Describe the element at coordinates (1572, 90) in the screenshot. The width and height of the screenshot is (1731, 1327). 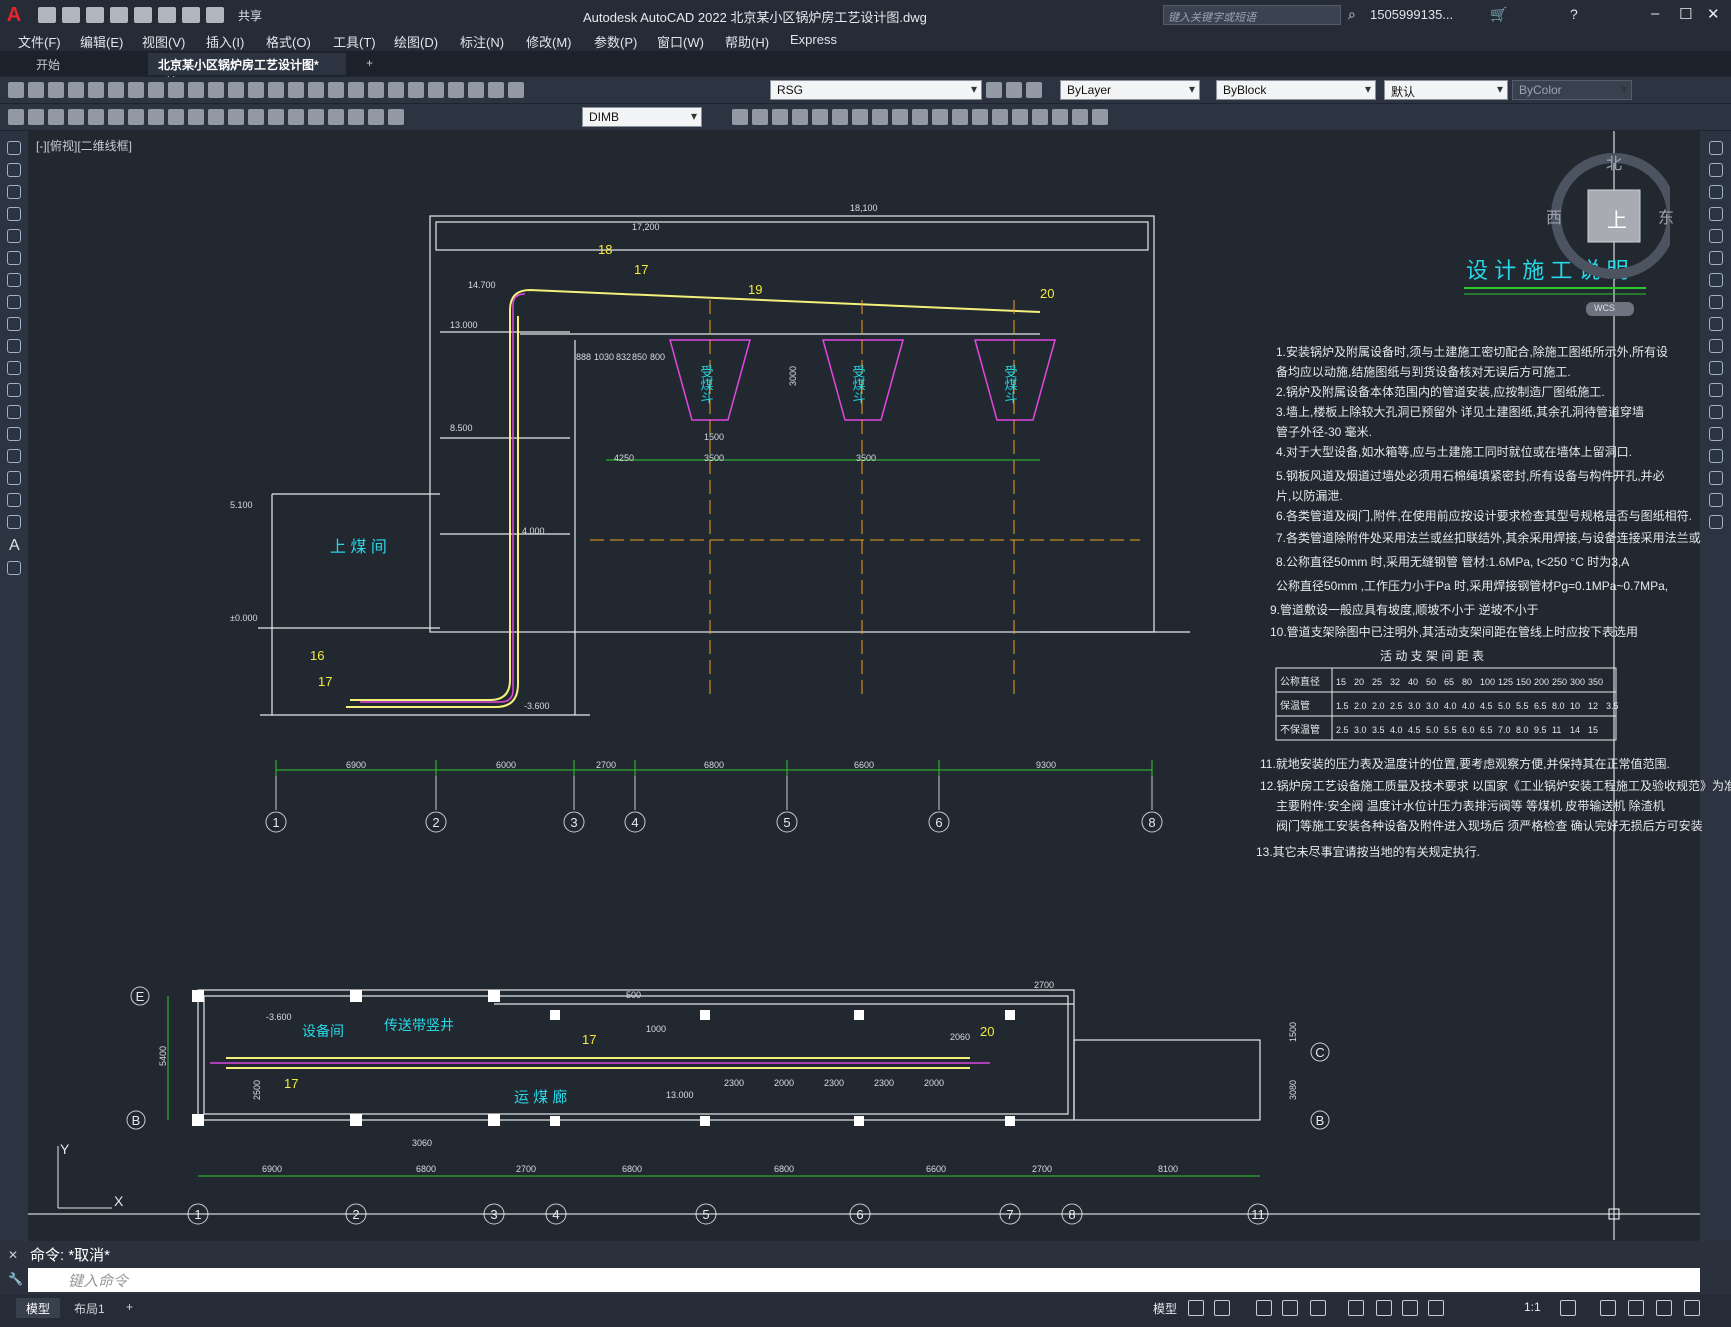
I see `plotstyle-select: ByColor` at that location.